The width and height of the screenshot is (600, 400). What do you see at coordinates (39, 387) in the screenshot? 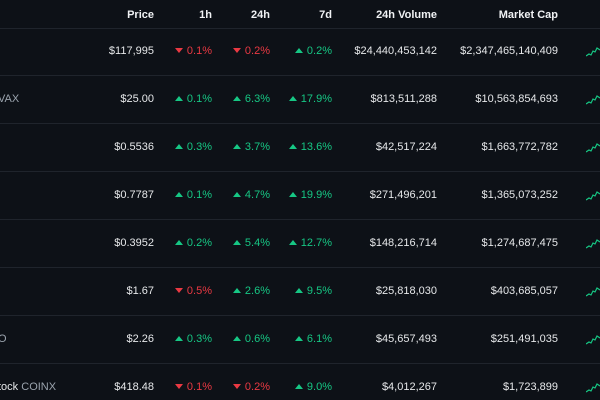
I see `coin-ticker: COINX` at bounding box center [39, 387].